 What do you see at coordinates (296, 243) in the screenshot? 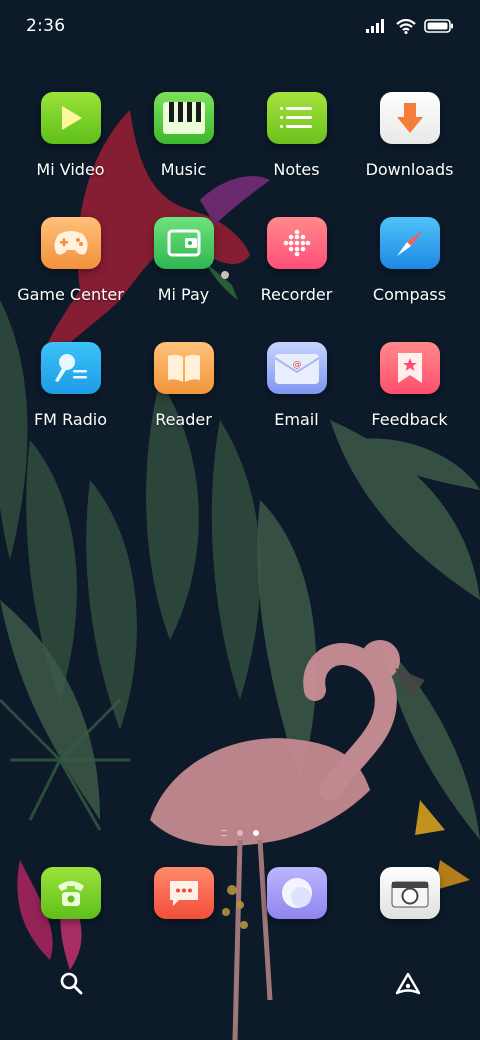
I see `dots-grid-icon` at bounding box center [296, 243].